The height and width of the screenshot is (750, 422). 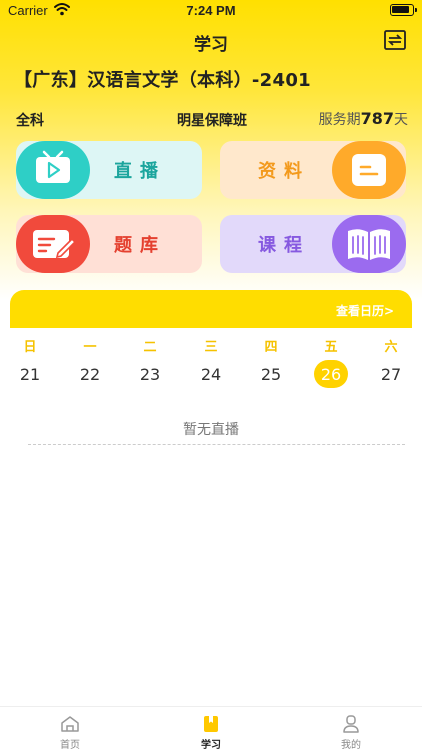 What do you see at coordinates (150, 375) in the screenshot?
I see `calendar-day: 23` at bounding box center [150, 375].